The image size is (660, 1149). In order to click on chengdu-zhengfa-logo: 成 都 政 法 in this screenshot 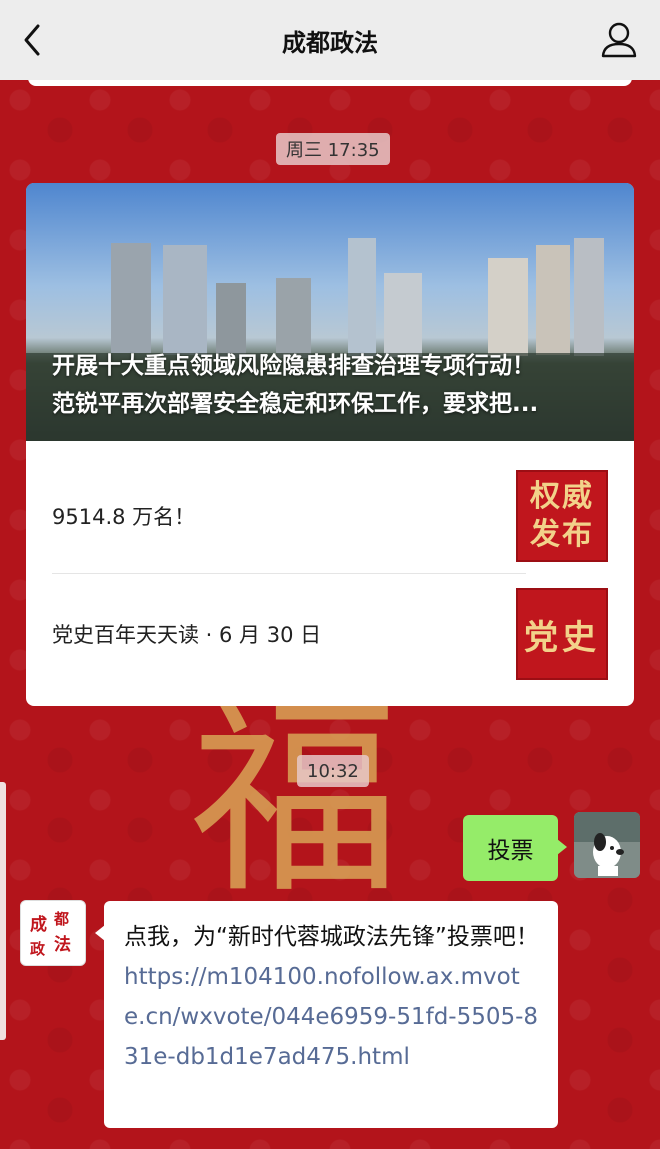, I will do `click(53, 933)`.